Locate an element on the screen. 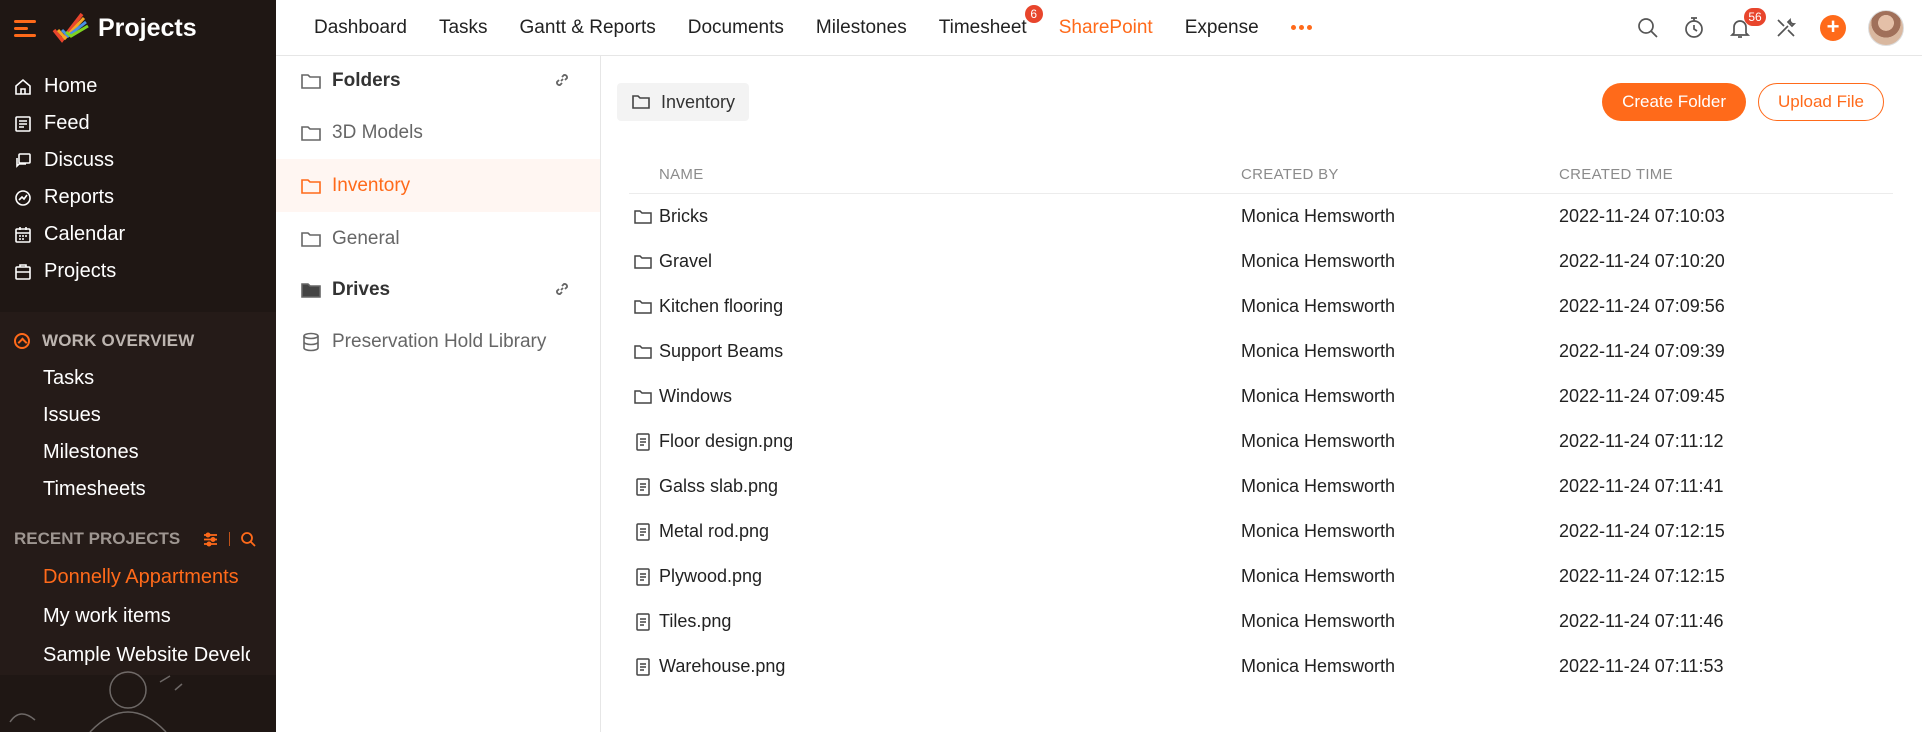 Image resolution: width=1922 pixels, height=732 pixels. work-overview-toggle: WORK OVERVIEW is located at coordinates (138, 341).